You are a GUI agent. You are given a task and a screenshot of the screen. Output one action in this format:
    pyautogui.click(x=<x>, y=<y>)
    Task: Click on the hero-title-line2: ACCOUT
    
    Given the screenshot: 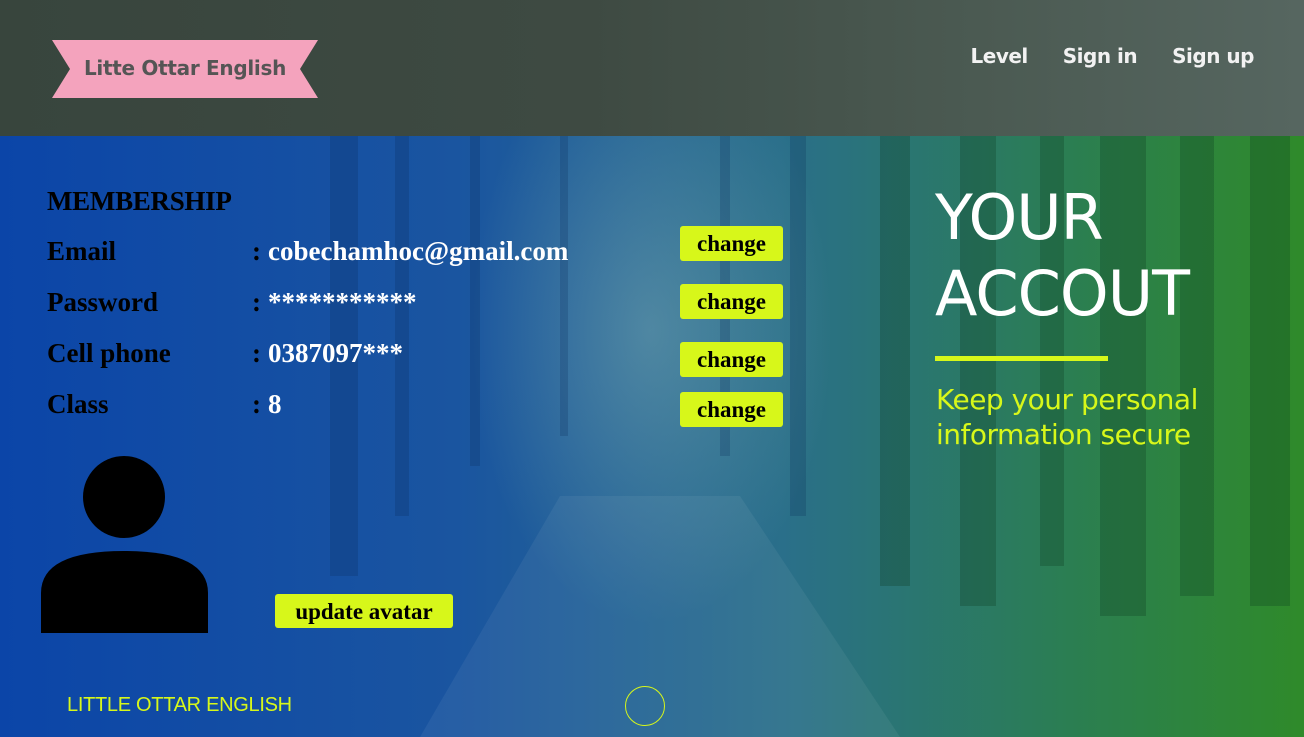 What is the action you would take?
    pyautogui.click(x=1062, y=293)
    